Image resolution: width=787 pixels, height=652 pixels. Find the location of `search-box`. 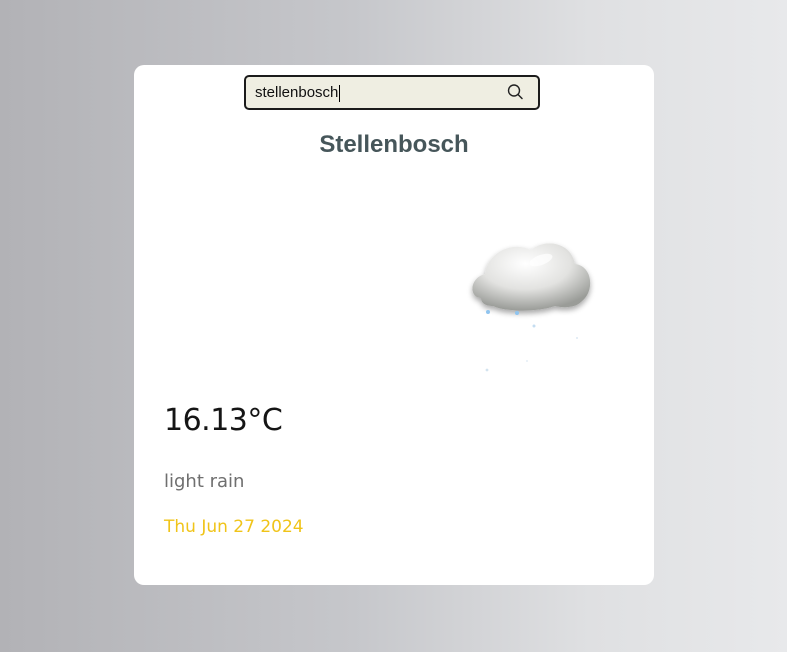

search-box is located at coordinates (392, 92).